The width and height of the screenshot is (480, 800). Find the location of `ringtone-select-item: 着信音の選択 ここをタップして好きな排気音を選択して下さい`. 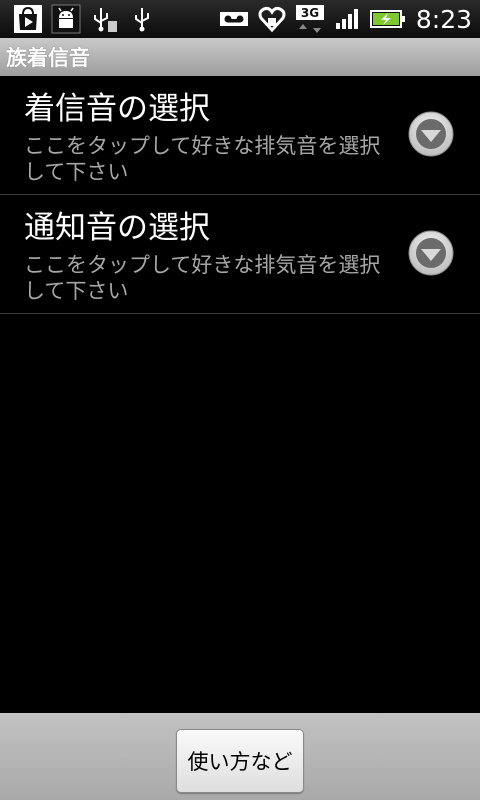

ringtone-select-item: 着信音の選択 ここをタップして好きな排気音を選択して下さい is located at coordinates (240, 135).